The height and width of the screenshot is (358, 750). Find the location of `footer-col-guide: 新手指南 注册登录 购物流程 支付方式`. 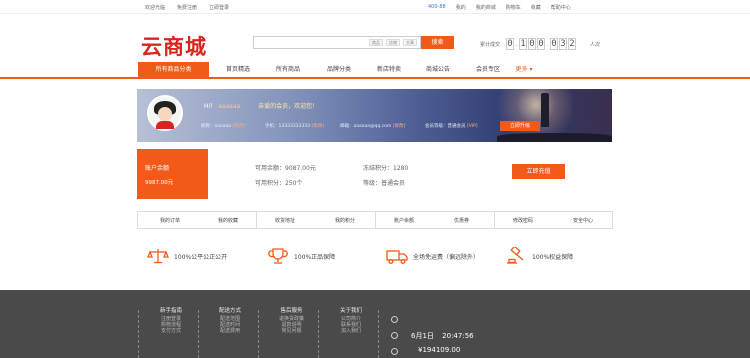

footer-col-guide: 新手指南 注册登录 购物流程 支付方式 is located at coordinates (171, 320).